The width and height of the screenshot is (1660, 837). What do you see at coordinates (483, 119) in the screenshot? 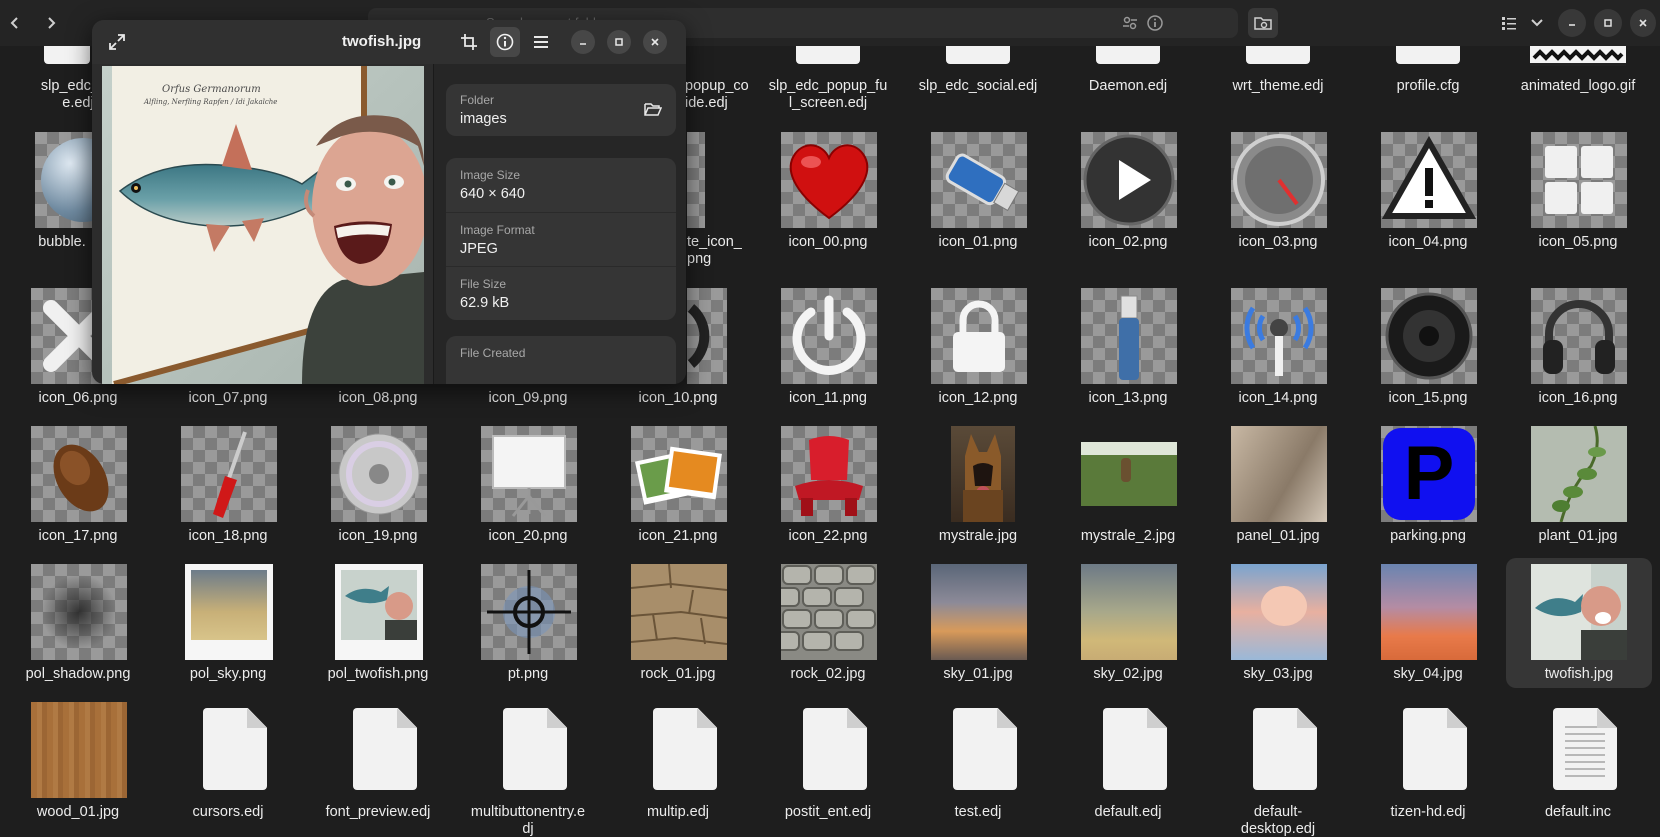
I see `folder-value: images` at bounding box center [483, 119].